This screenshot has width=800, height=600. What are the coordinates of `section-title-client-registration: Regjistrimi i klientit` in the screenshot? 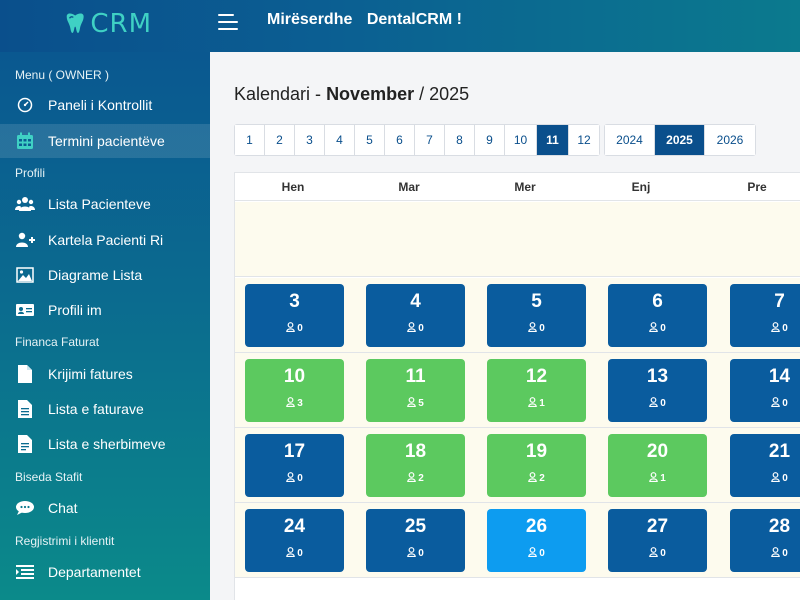 It's located at (65, 541).